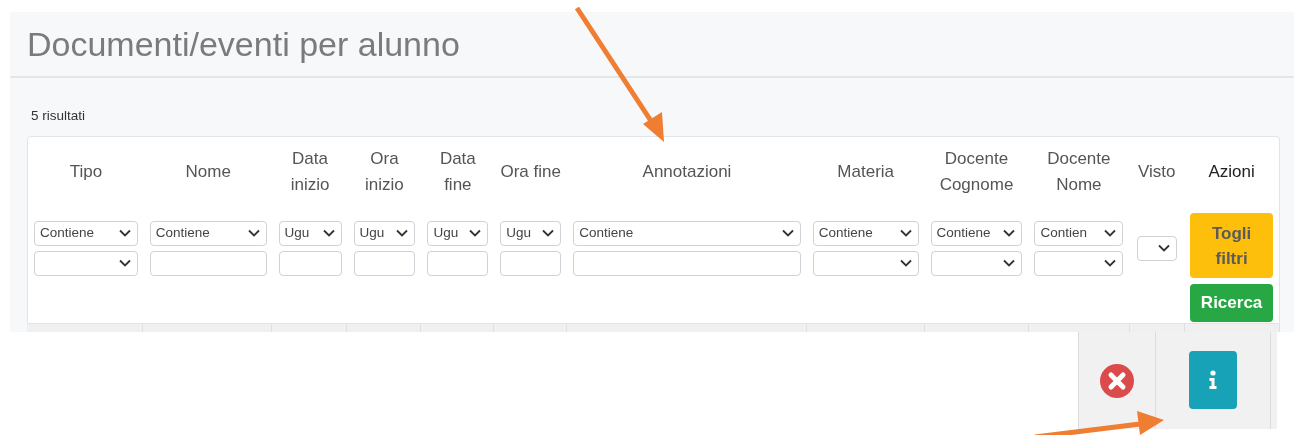 This screenshot has height=435, width=1301. What do you see at coordinates (1079, 172) in the screenshot?
I see `column-header: Docente Nome` at bounding box center [1079, 172].